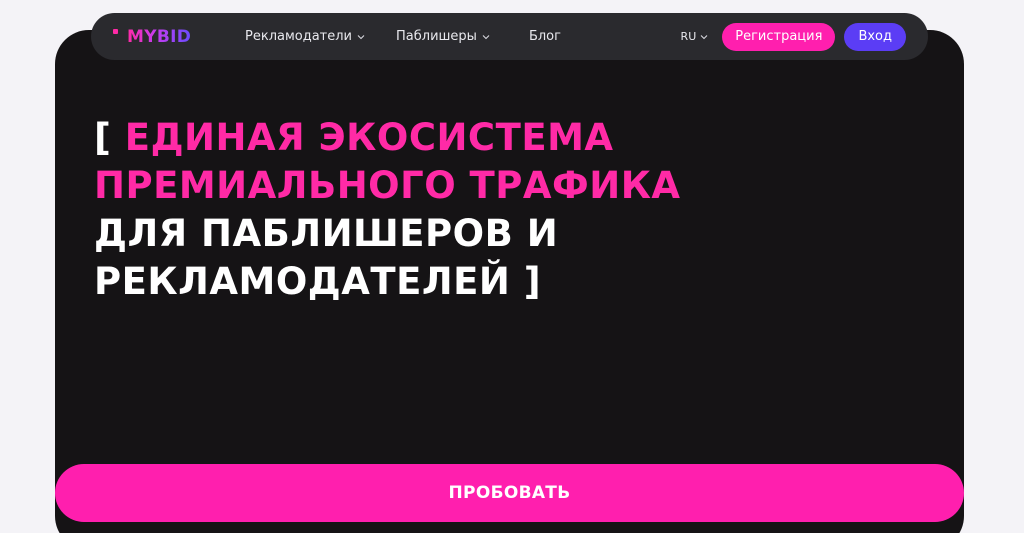 The height and width of the screenshot is (533, 1024). Describe the element at coordinates (688, 36) in the screenshot. I see `language-label: RU` at that location.